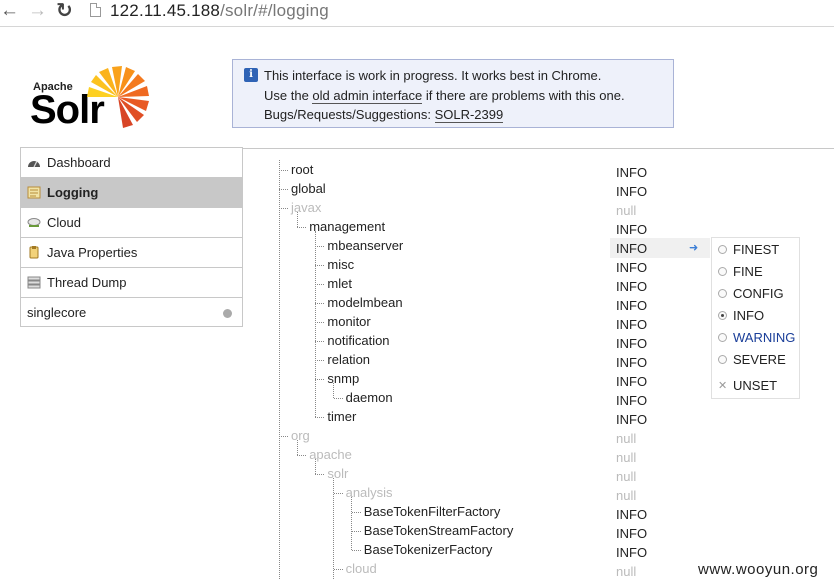 The height and width of the screenshot is (579, 834). I want to click on logger-name: root, so click(302, 169).